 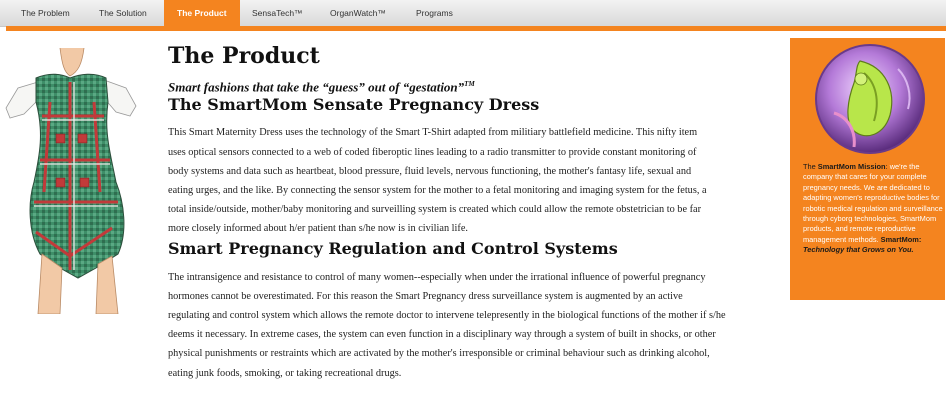 What do you see at coordinates (870, 99) in the screenshot?
I see `fetus-badge-image` at bounding box center [870, 99].